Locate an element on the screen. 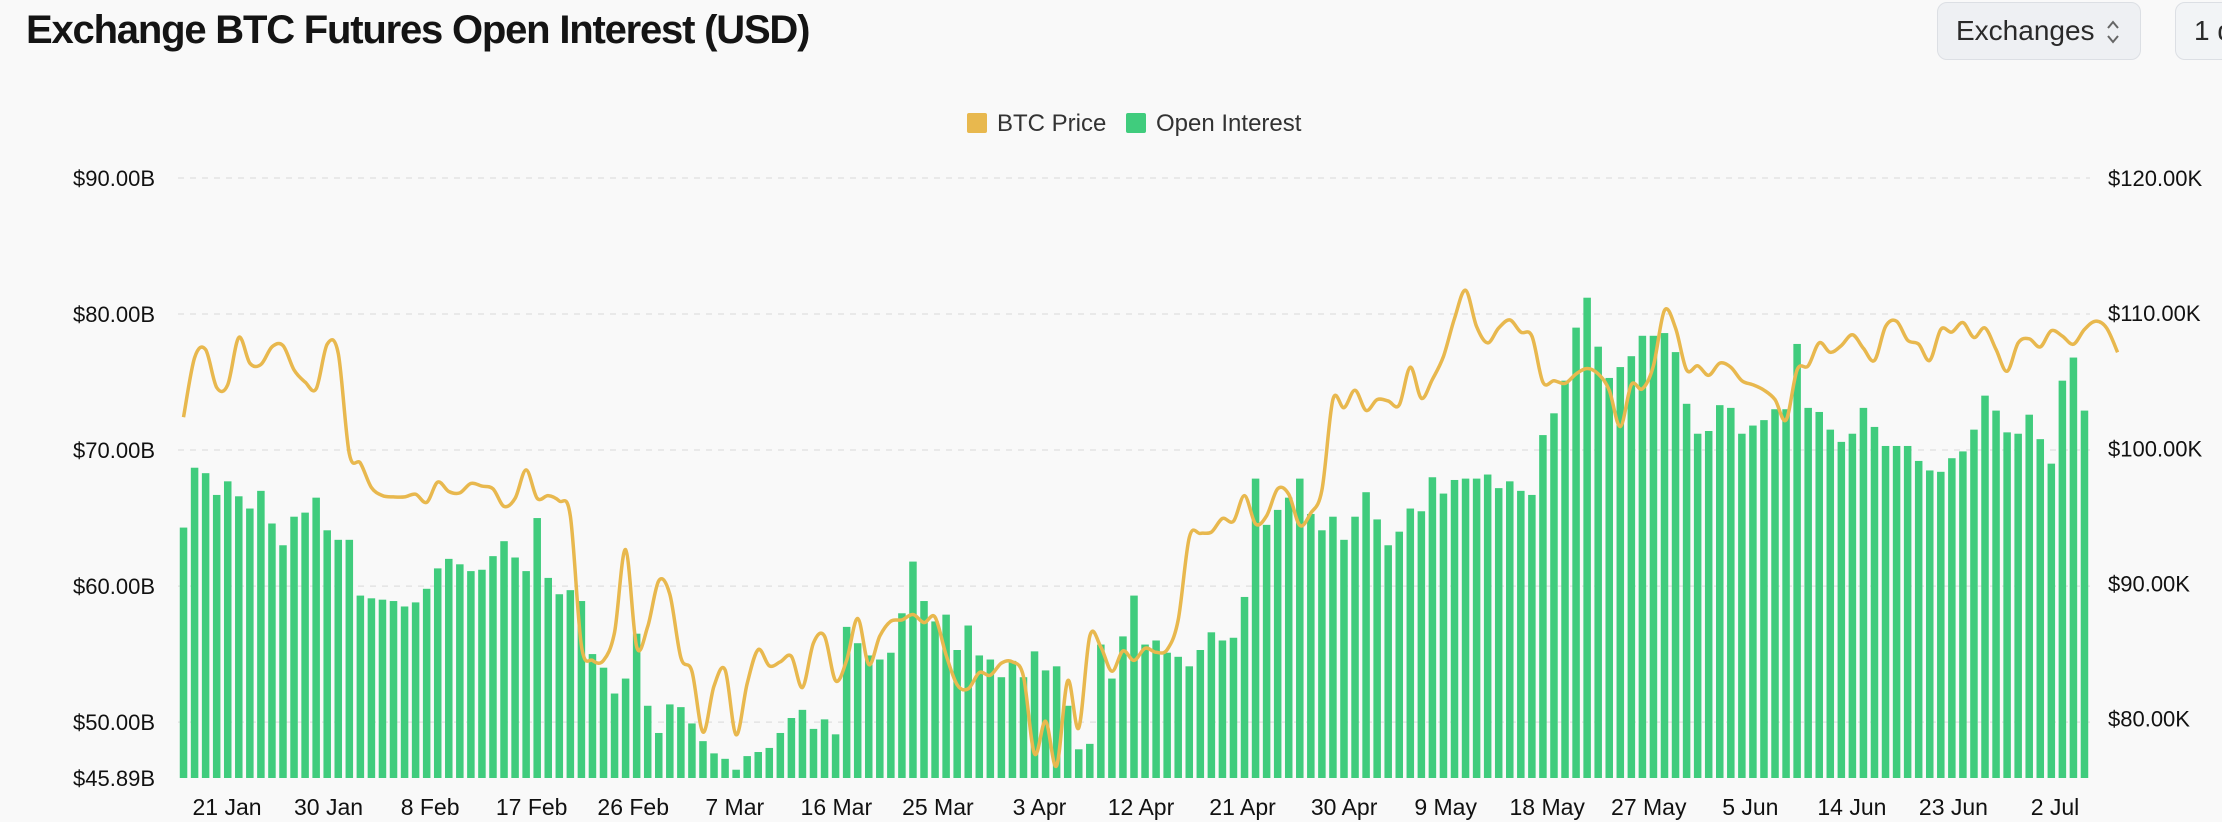 This screenshot has width=2222, height=822. legend-open-interest-swatch is located at coordinates (1136, 123).